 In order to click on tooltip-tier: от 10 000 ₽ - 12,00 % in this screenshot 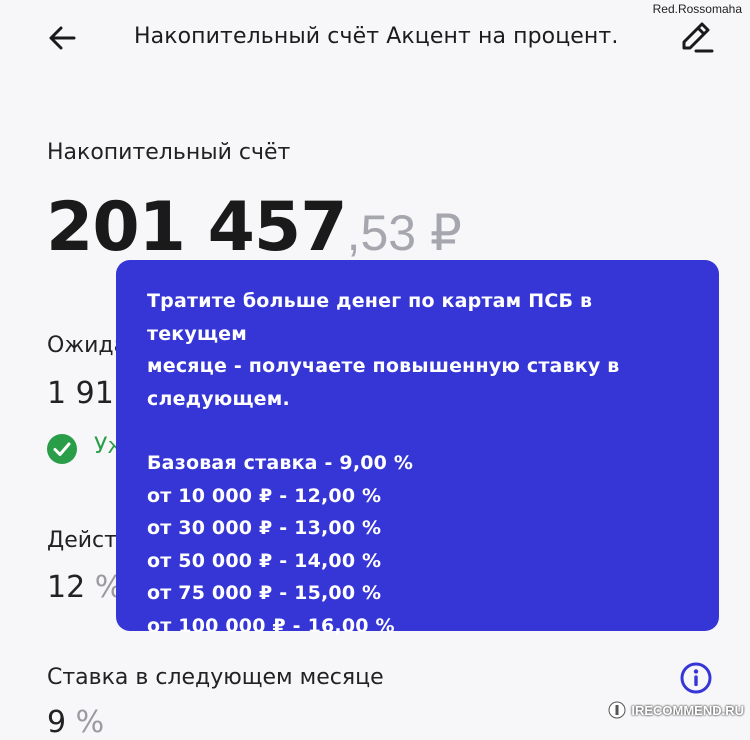, I will do `click(264, 495)`.